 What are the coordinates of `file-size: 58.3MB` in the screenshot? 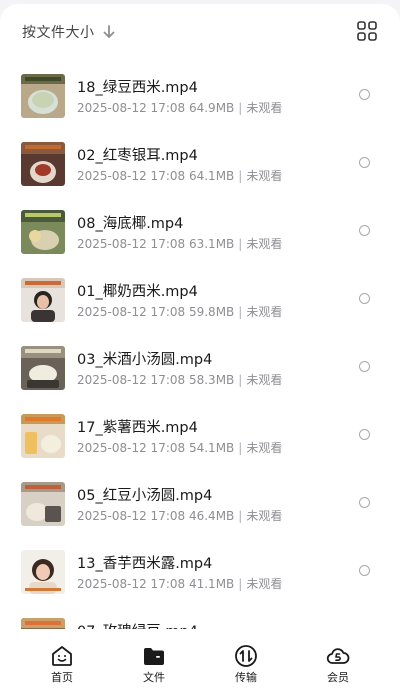 It's located at (211, 380).